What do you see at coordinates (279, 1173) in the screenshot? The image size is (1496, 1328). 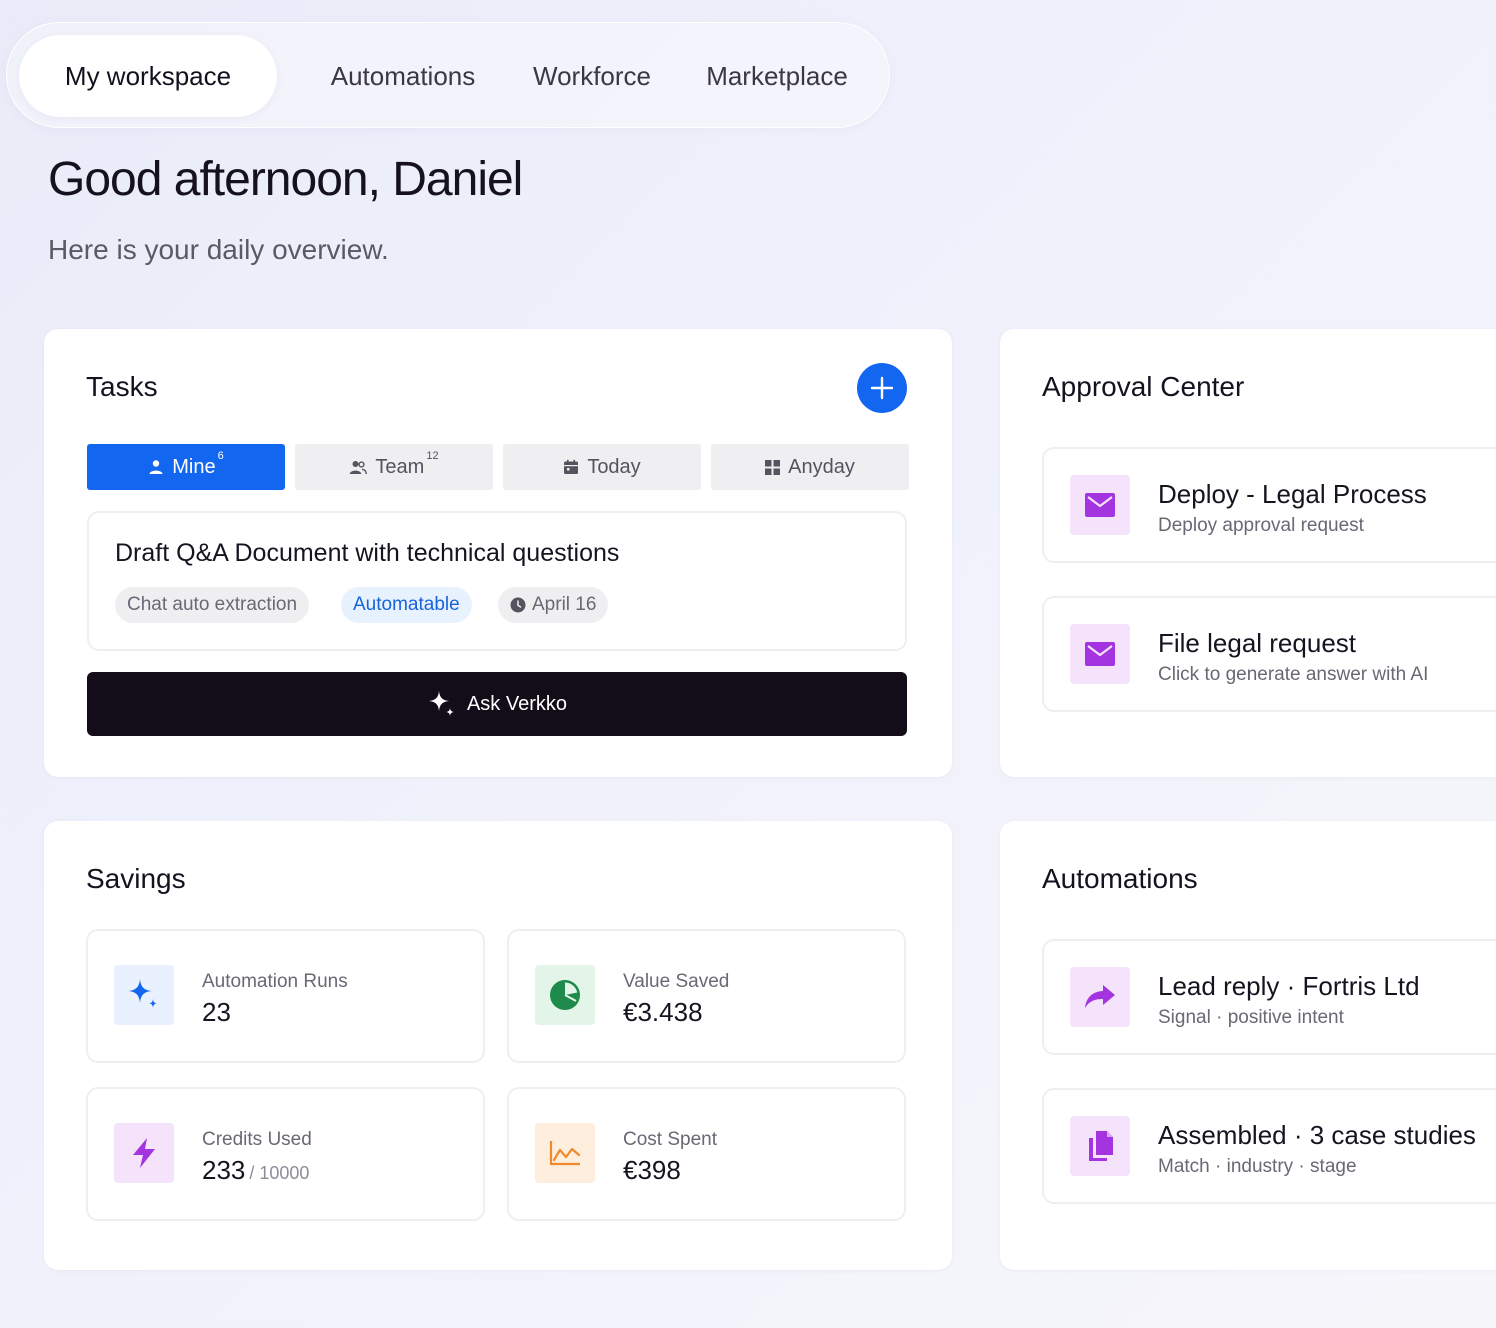 I see `credits-limit: / 10000` at bounding box center [279, 1173].